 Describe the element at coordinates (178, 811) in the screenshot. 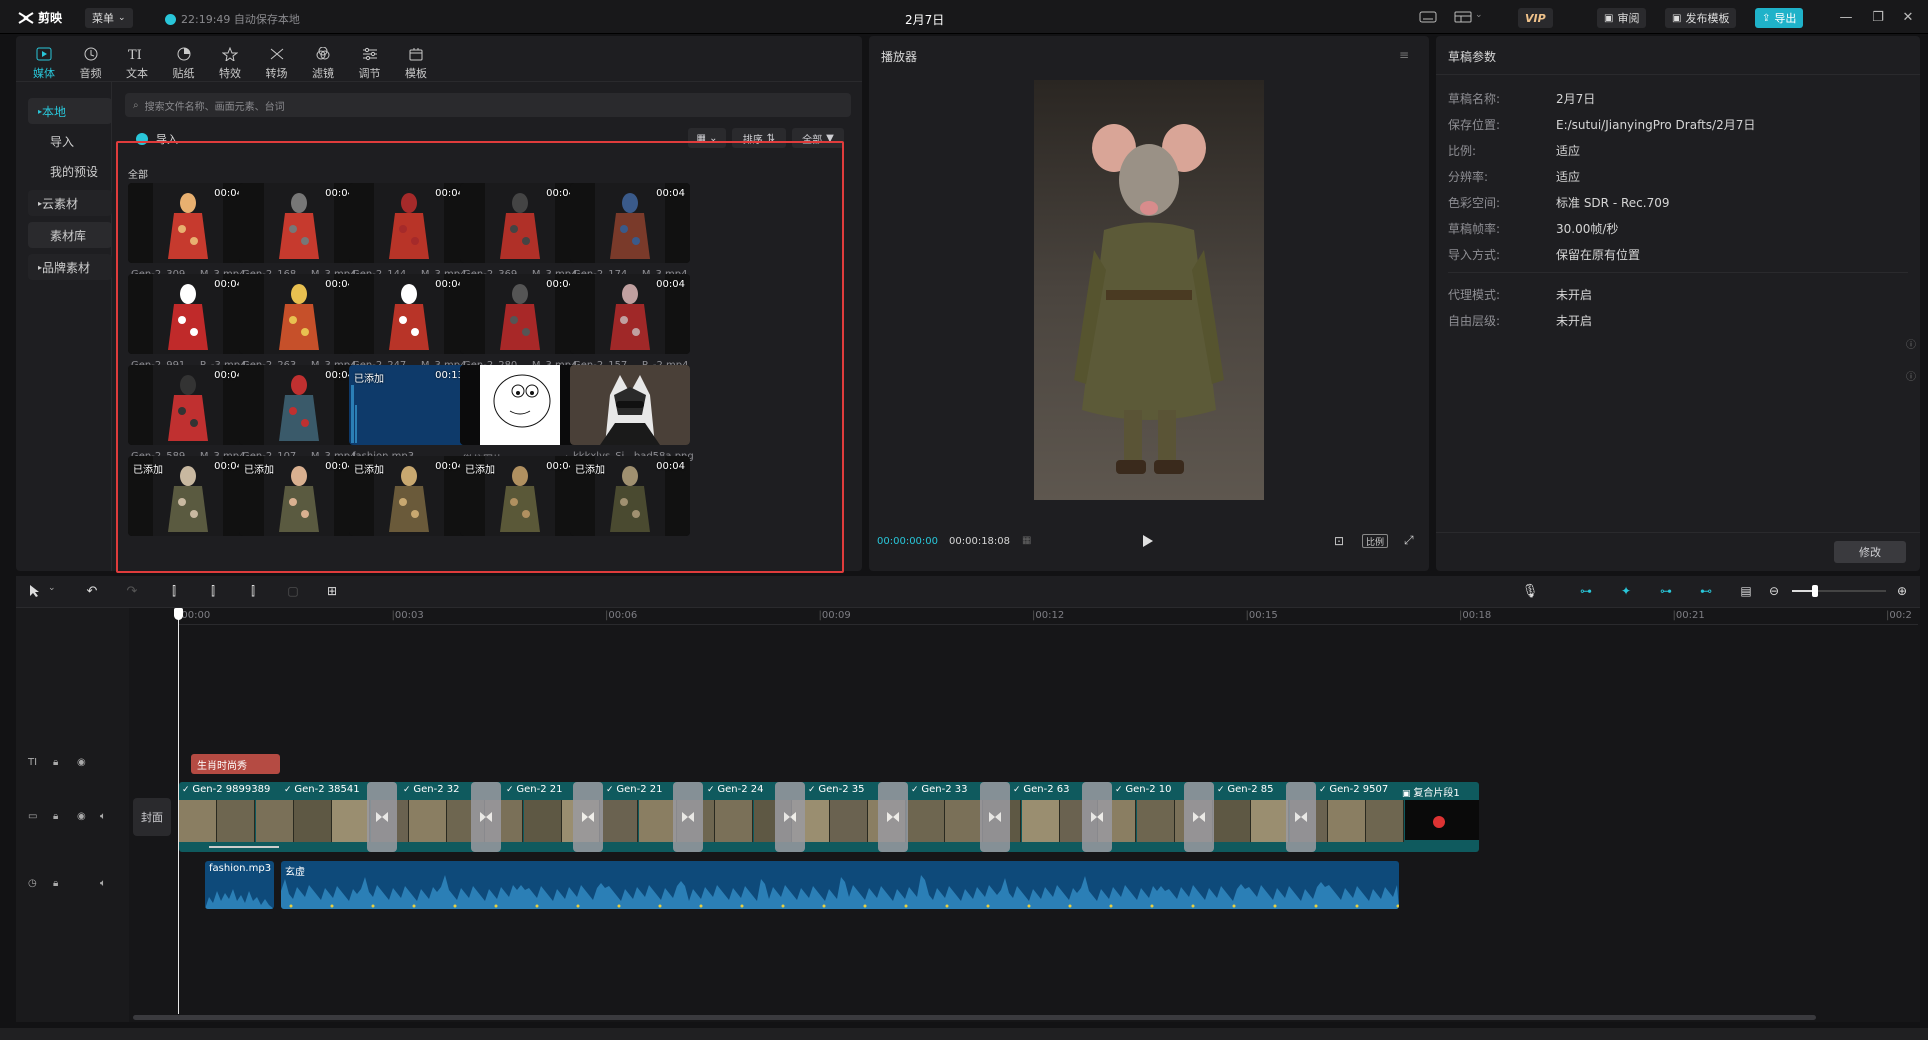

I see `playhead` at that location.